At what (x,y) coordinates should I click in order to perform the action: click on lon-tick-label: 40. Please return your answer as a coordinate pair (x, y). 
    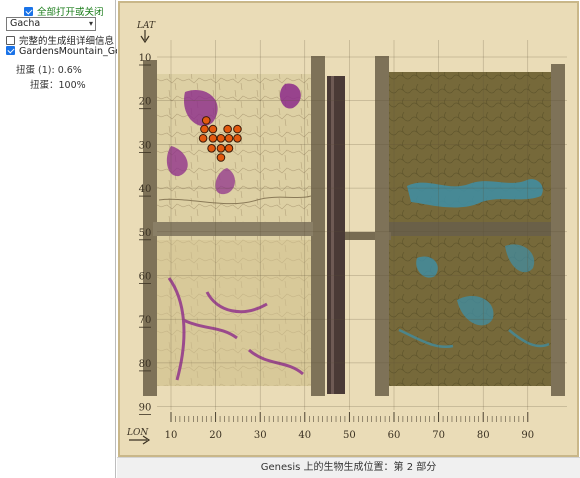
    Looking at the image, I should click on (304, 435).